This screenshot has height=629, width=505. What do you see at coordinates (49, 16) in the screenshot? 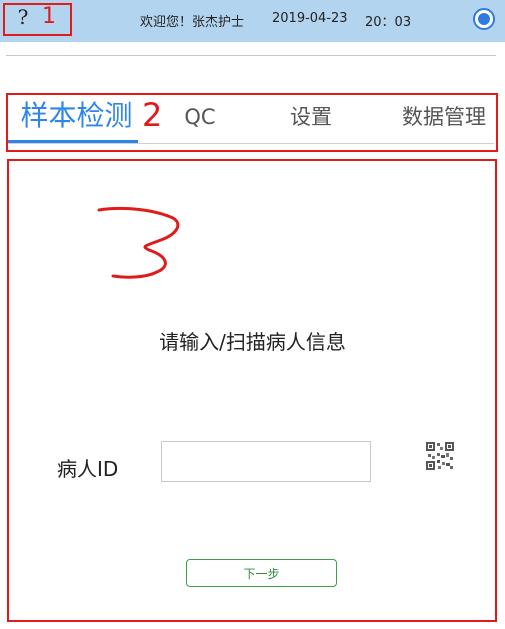
I see `annotation-label-1: 1` at bounding box center [49, 16].